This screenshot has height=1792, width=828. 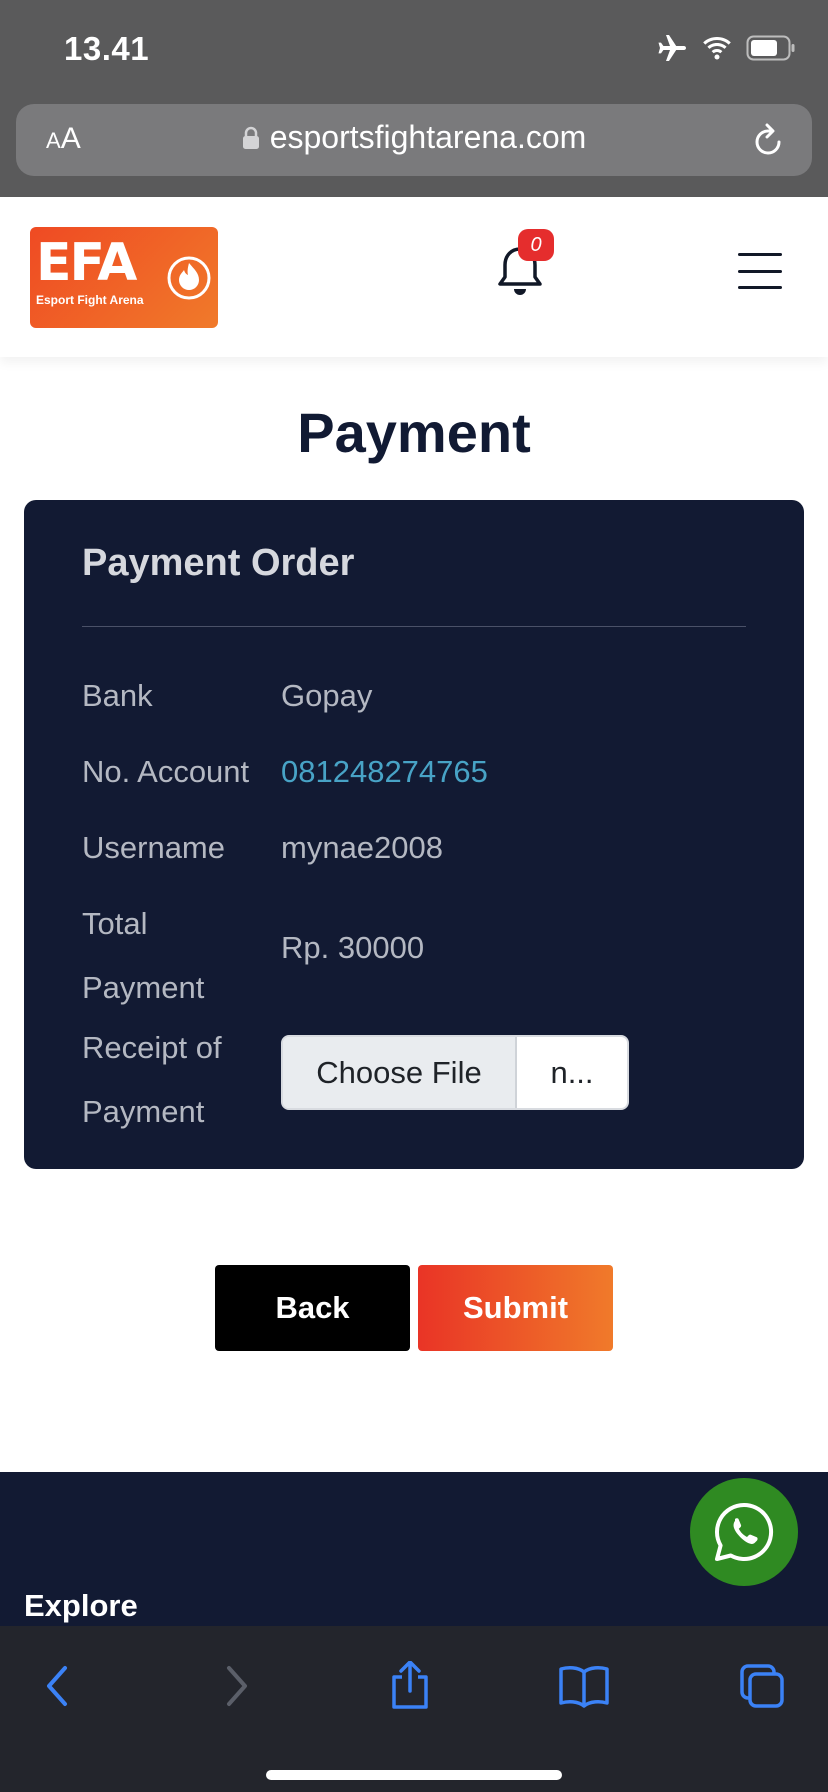 I want to click on choose-file-button: Choose File, so click(x=400, y=1072).